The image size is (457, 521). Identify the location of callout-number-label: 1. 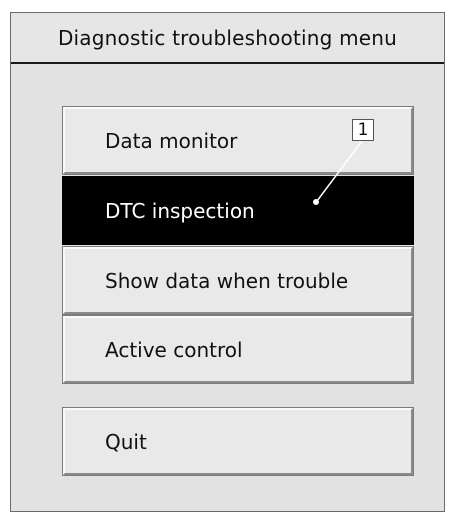
(363, 130).